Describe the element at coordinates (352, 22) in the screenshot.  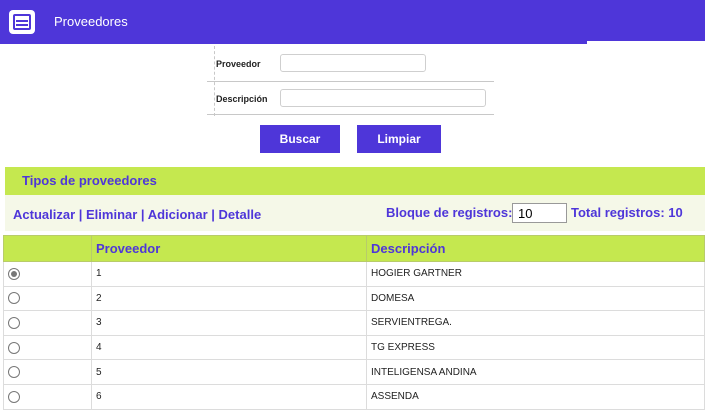
I see `header-bar: Proveedores` at that location.